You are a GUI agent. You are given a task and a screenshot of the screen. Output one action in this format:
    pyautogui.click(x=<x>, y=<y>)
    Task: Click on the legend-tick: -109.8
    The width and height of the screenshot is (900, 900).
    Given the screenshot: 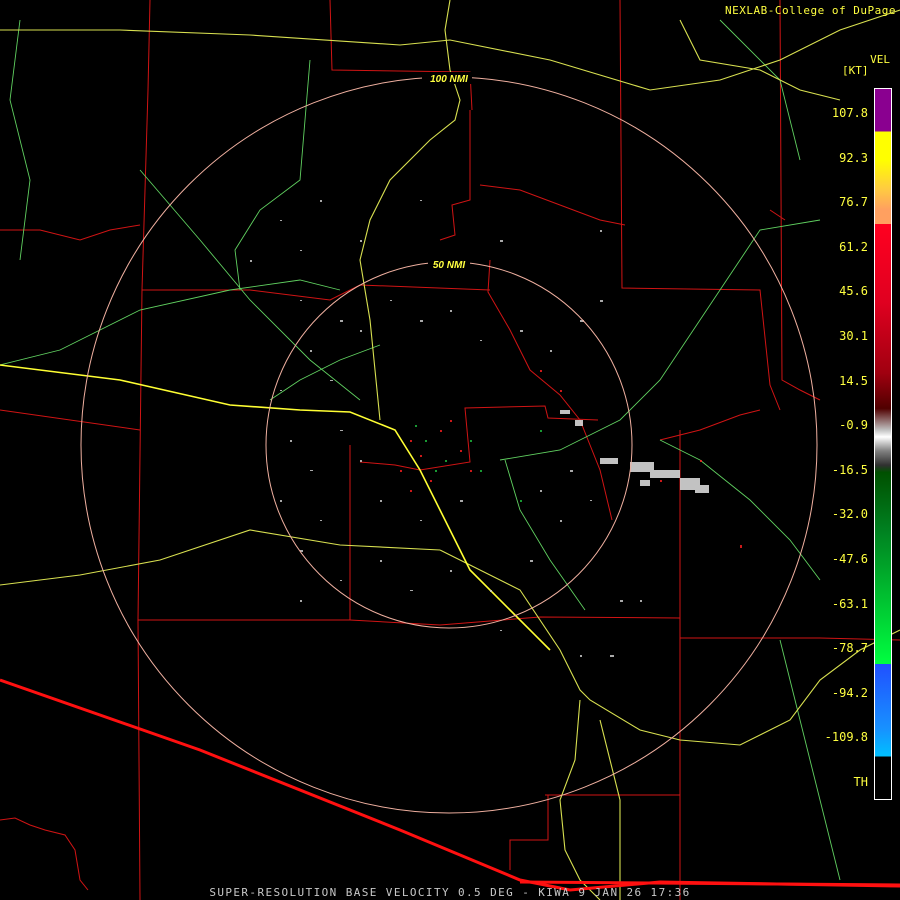 What is the action you would take?
    pyautogui.click(x=846, y=737)
    